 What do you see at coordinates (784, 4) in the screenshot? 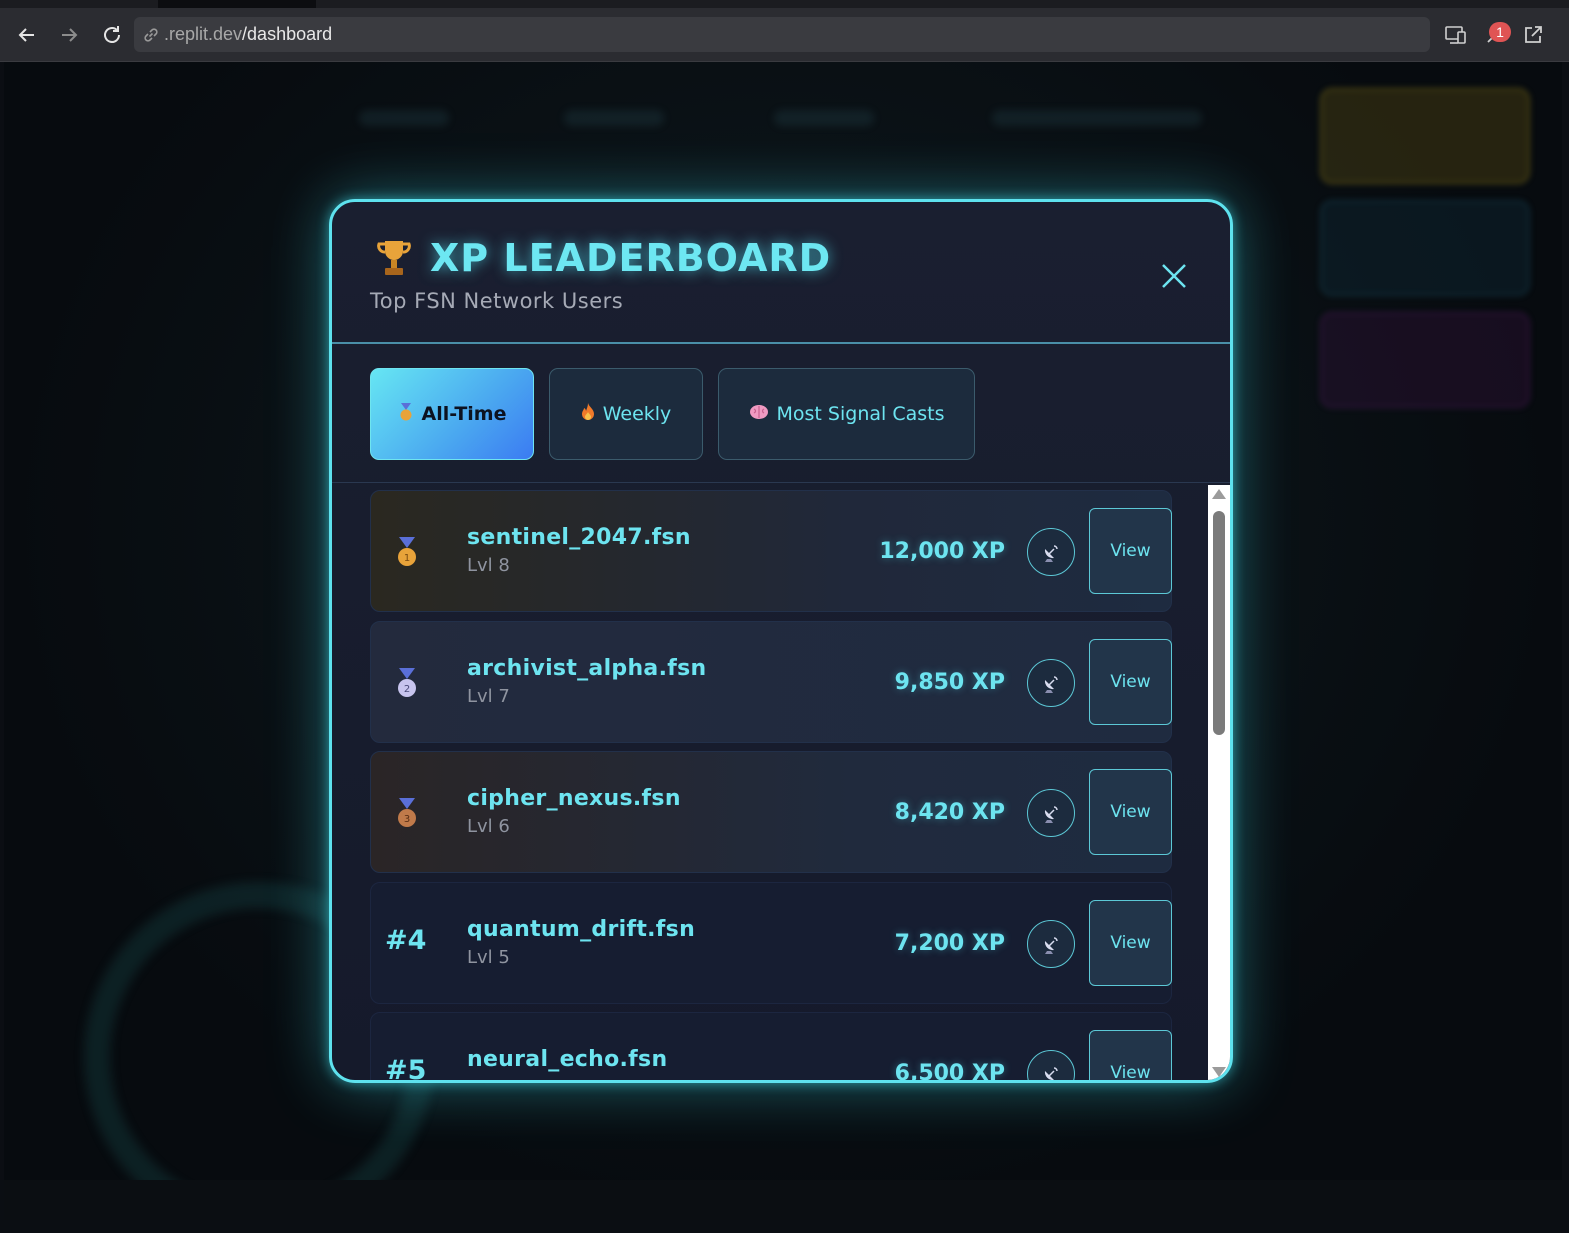
I see `browser-tab-strip` at bounding box center [784, 4].